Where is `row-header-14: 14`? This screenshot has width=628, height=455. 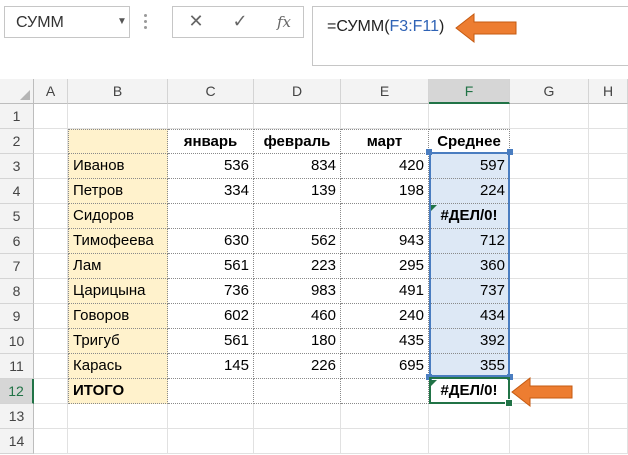
row-header-14: 14 is located at coordinates (17, 441).